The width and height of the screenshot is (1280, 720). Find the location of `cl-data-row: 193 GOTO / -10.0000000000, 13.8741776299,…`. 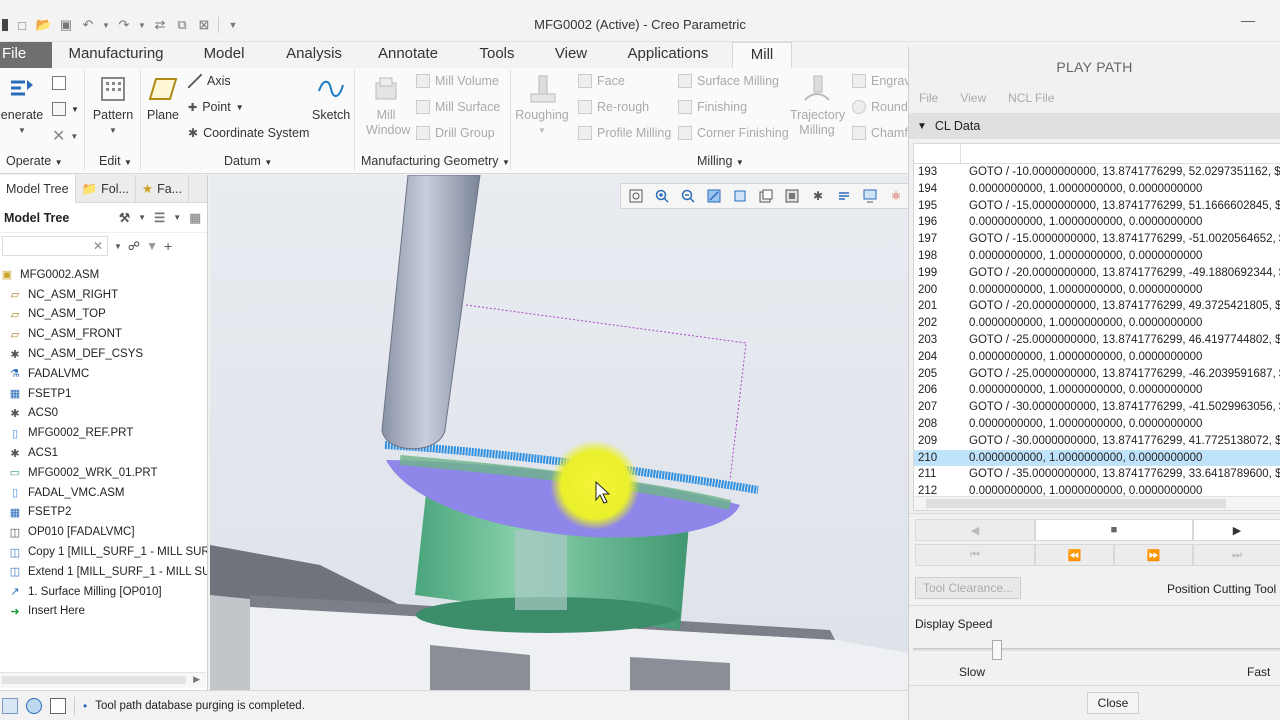

cl-data-row: 193 GOTO / -10.0000000000, 13.8741776299,… is located at coordinates (1097, 172).